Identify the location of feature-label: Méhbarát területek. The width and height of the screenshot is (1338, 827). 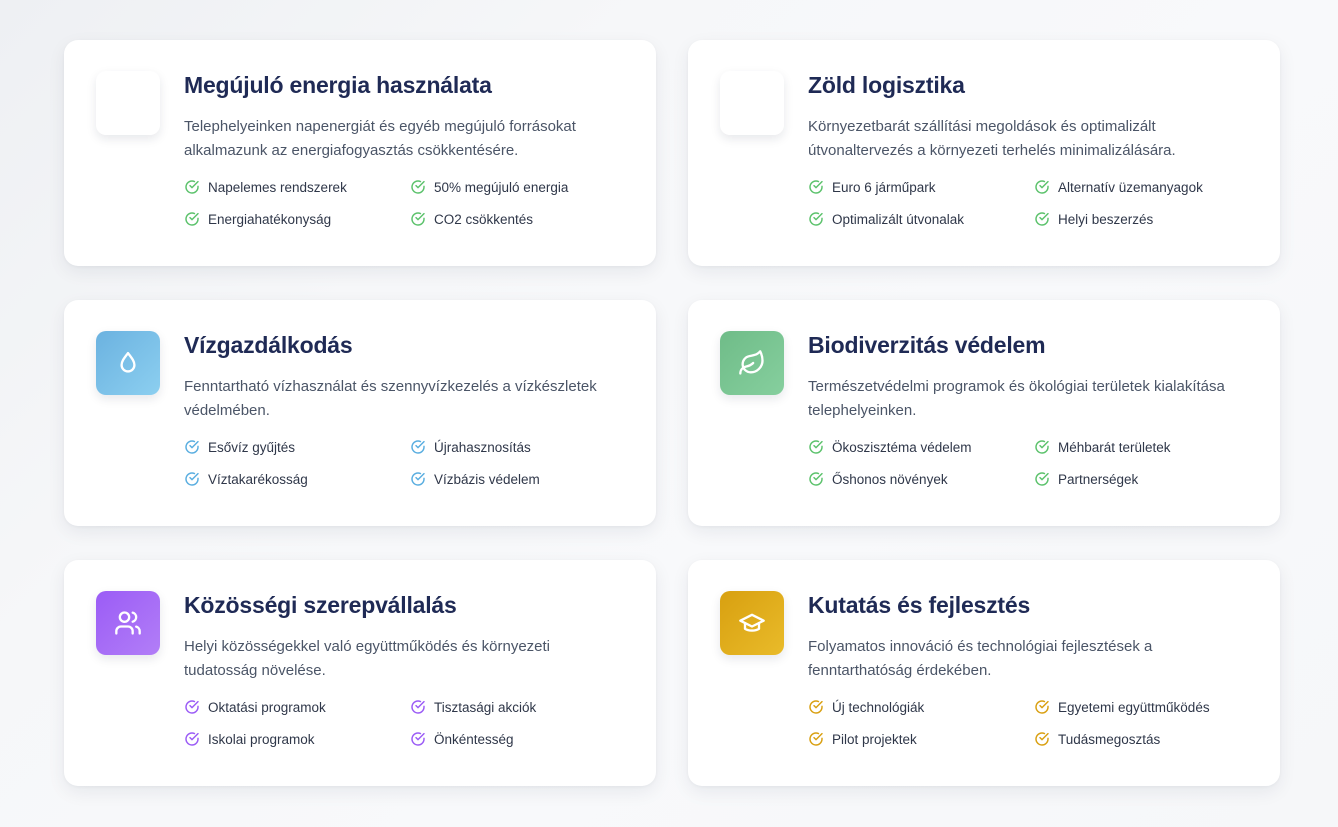
(1114, 447).